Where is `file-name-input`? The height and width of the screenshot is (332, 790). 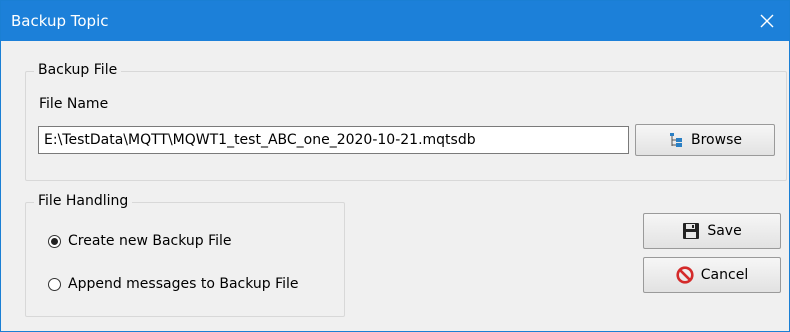 file-name-input is located at coordinates (333, 140).